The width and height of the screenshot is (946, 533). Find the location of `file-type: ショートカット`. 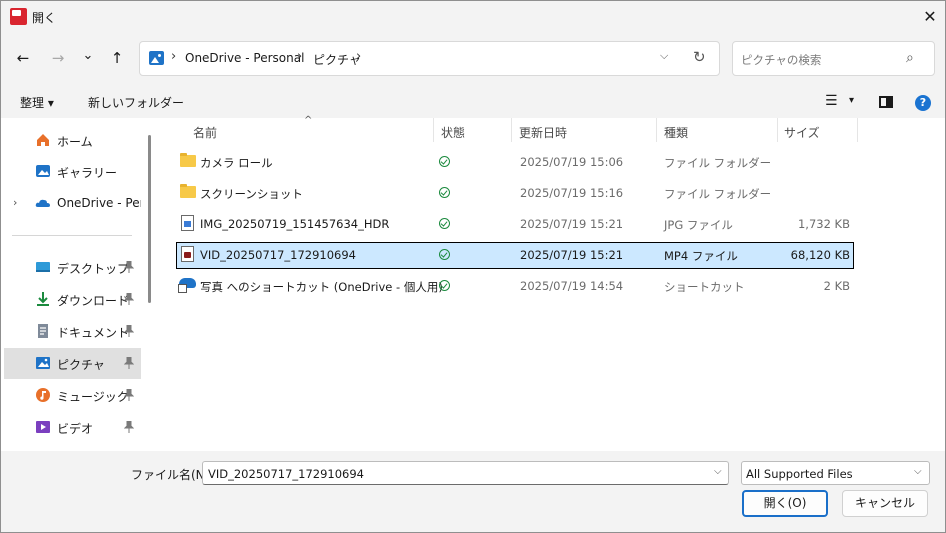

file-type: ショートカット is located at coordinates (704, 287).